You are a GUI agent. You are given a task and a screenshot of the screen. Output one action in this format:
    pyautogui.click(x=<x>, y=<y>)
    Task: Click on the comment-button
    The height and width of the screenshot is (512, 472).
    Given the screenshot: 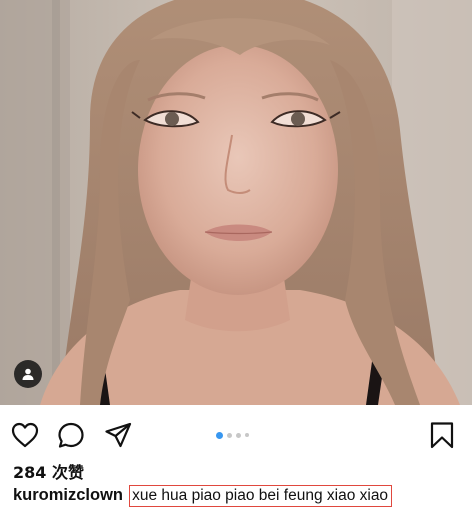 What is the action you would take?
    pyautogui.click(x=71, y=435)
    